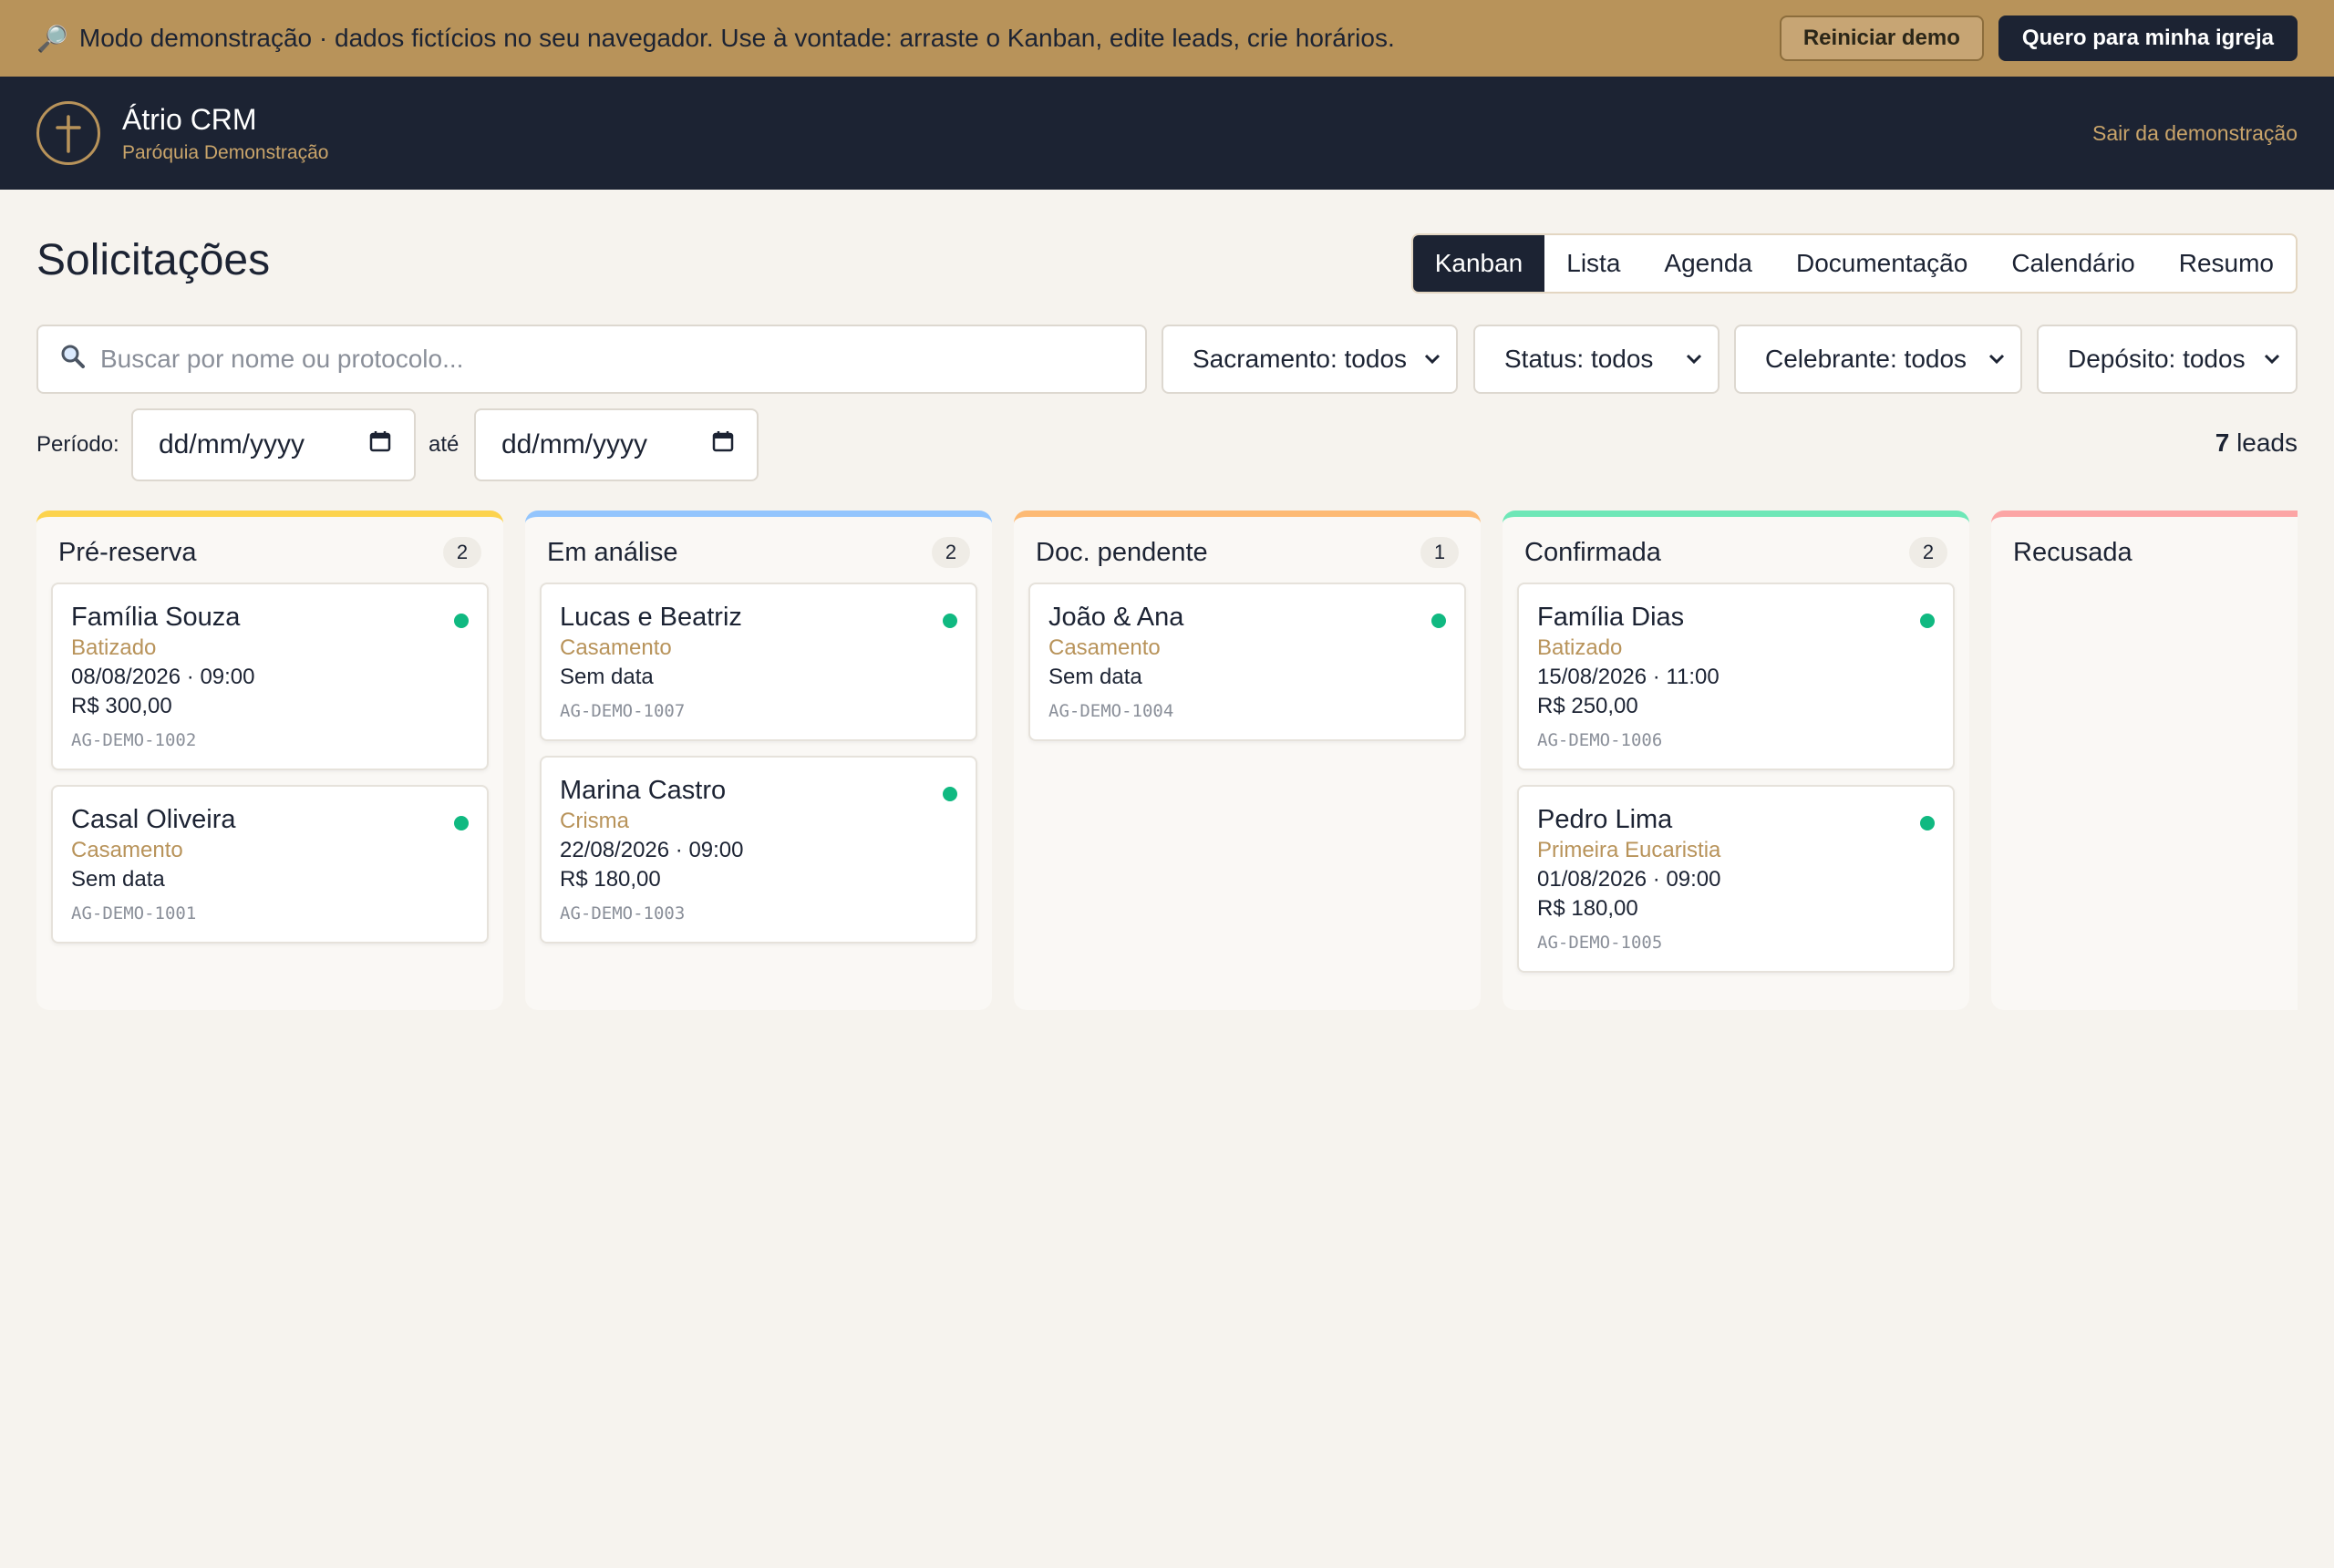 This screenshot has width=2334, height=1568. I want to click on kanban-column-recusada: Recusada, so click(2144, 760).